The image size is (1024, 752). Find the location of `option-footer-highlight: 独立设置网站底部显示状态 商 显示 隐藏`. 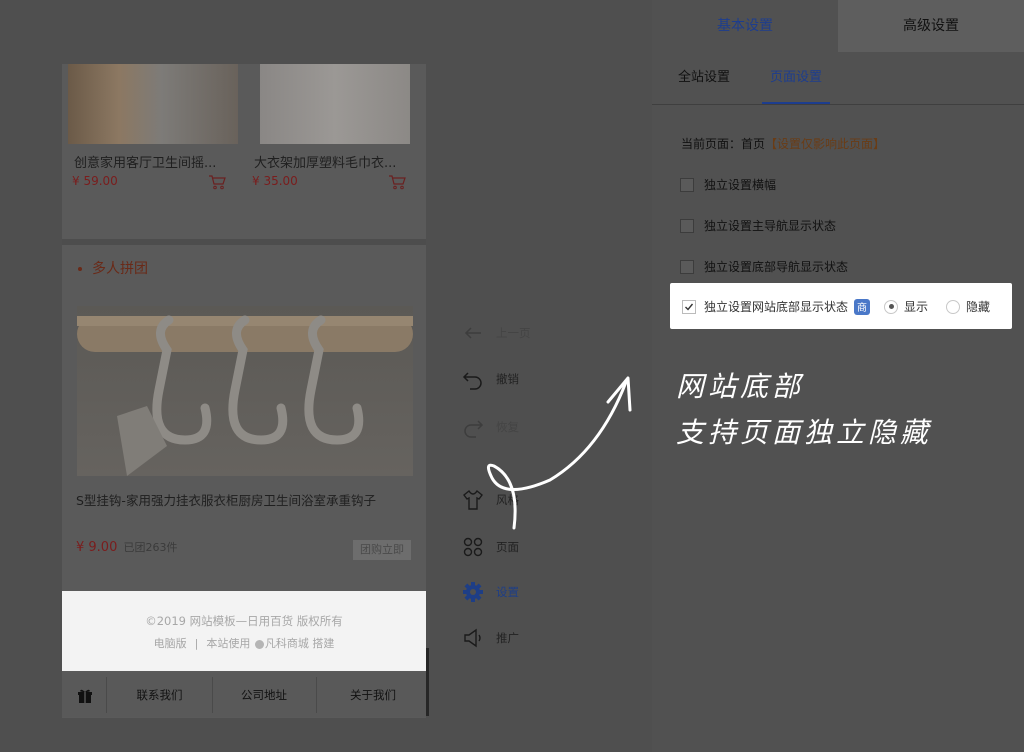

option-footer-highlight: 独立设置网站底部显示状态 商 显示 隐藏 is located at coordinates (841, 306).